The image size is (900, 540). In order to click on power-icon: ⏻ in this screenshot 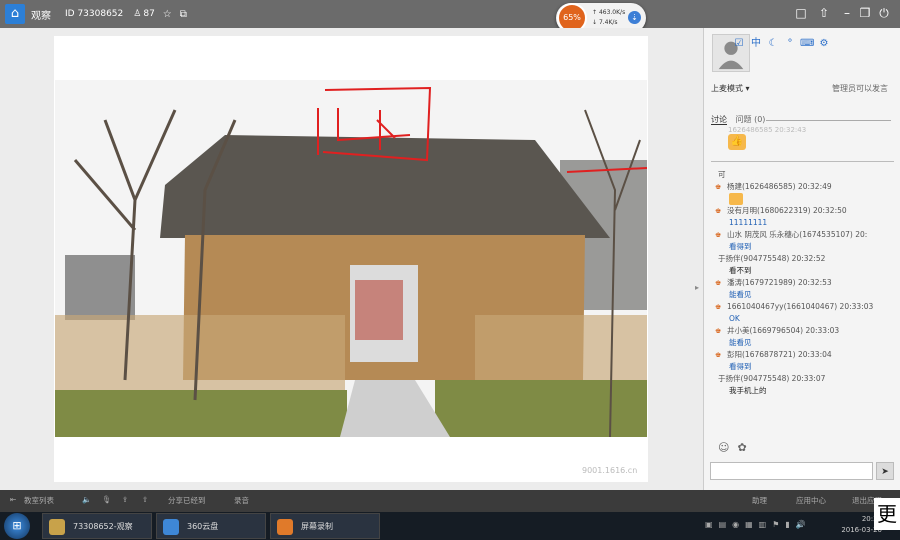, I will do `click(884, 13)`.